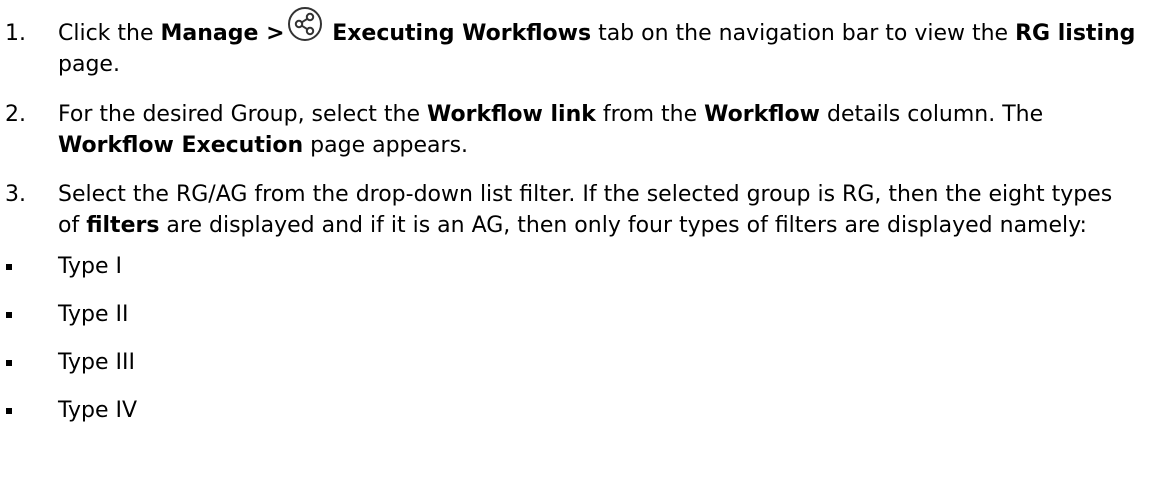 The image size is (1163, 479). I want to click on step-text: Click the, so click(109, 33).